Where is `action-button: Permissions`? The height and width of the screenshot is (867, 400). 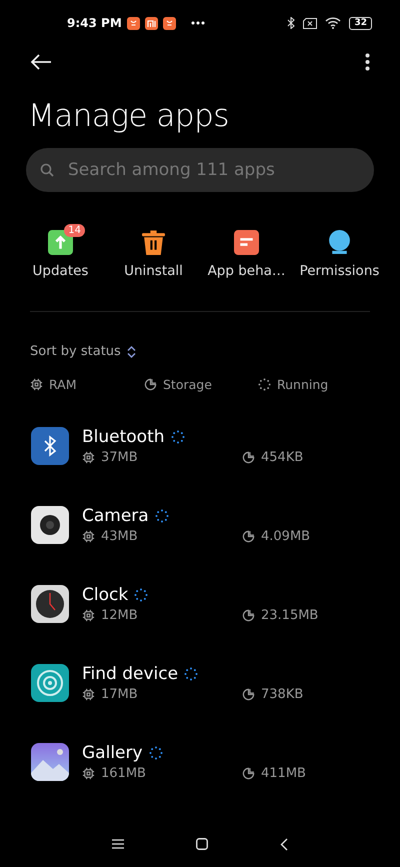 action-button: Permissions is located at coordinates (339, 250).